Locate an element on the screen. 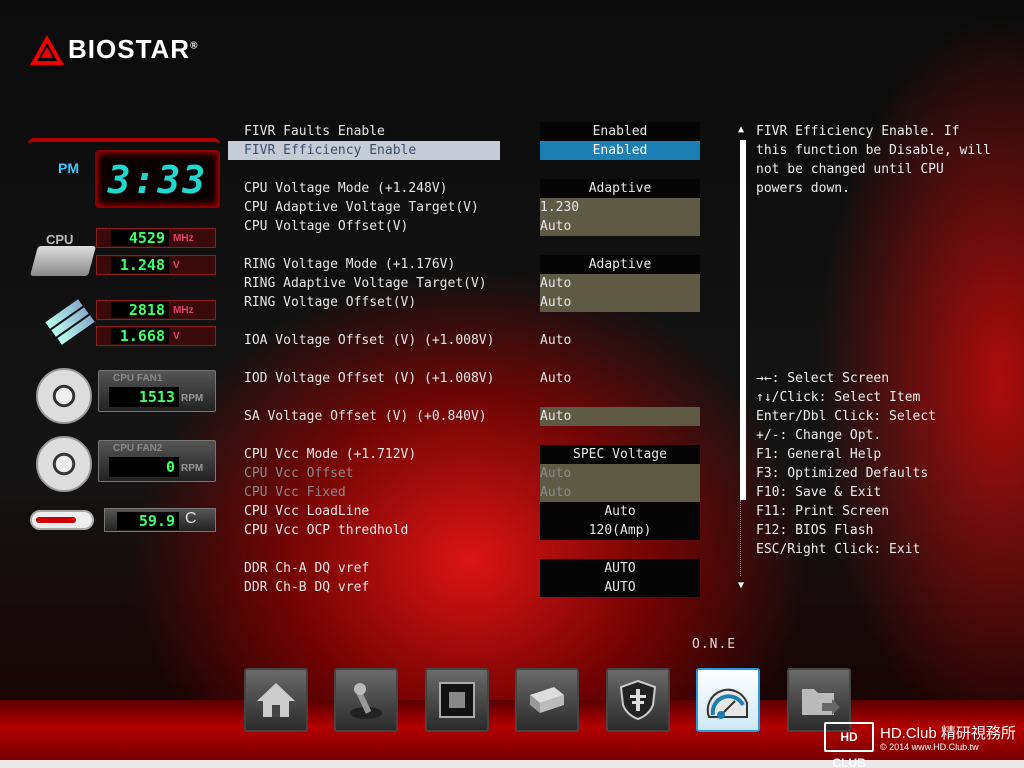  clock-display: 3:33 is located at coordinates (157, 179).